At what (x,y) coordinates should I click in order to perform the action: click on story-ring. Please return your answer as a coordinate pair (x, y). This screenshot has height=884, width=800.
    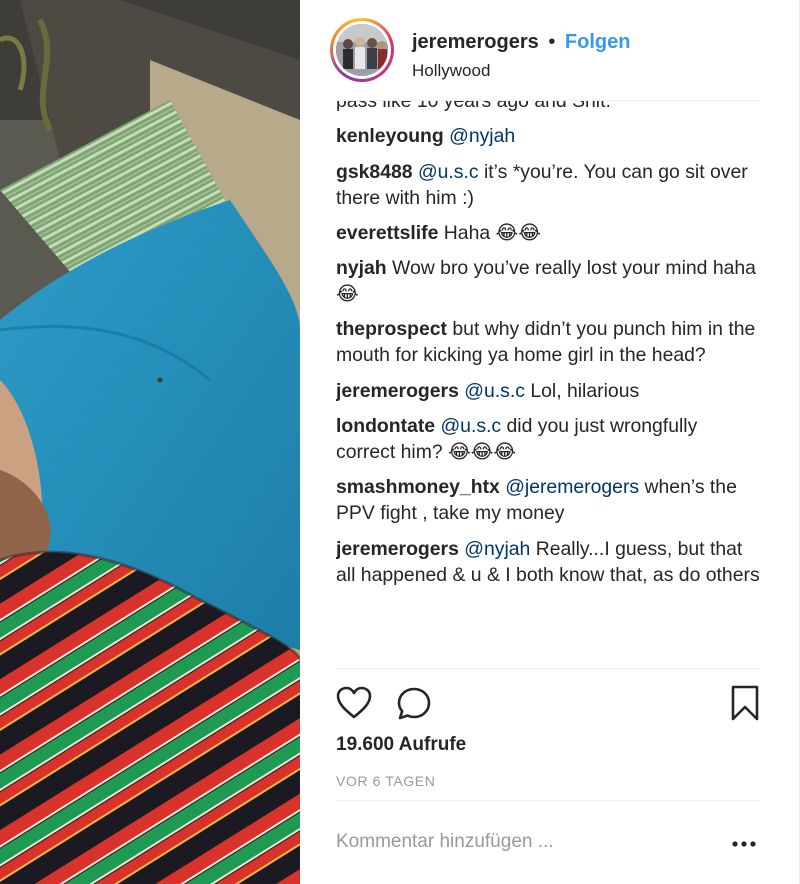
    Looking at the image, I should click on (362, 50).